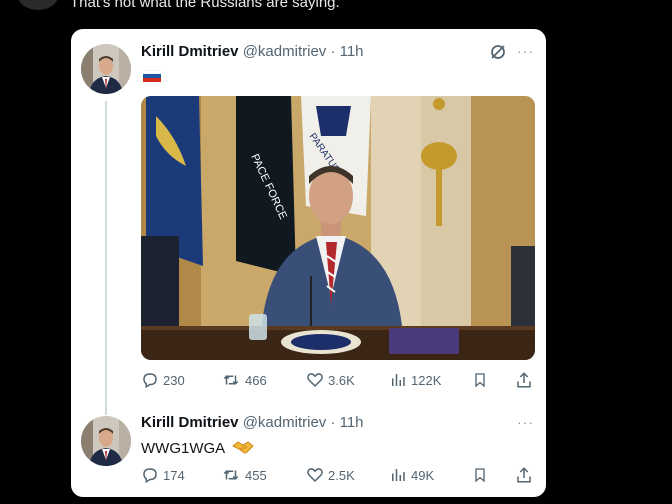 The image size is (672, 504). I want to click on repost-count: 466, so click(256, 380).